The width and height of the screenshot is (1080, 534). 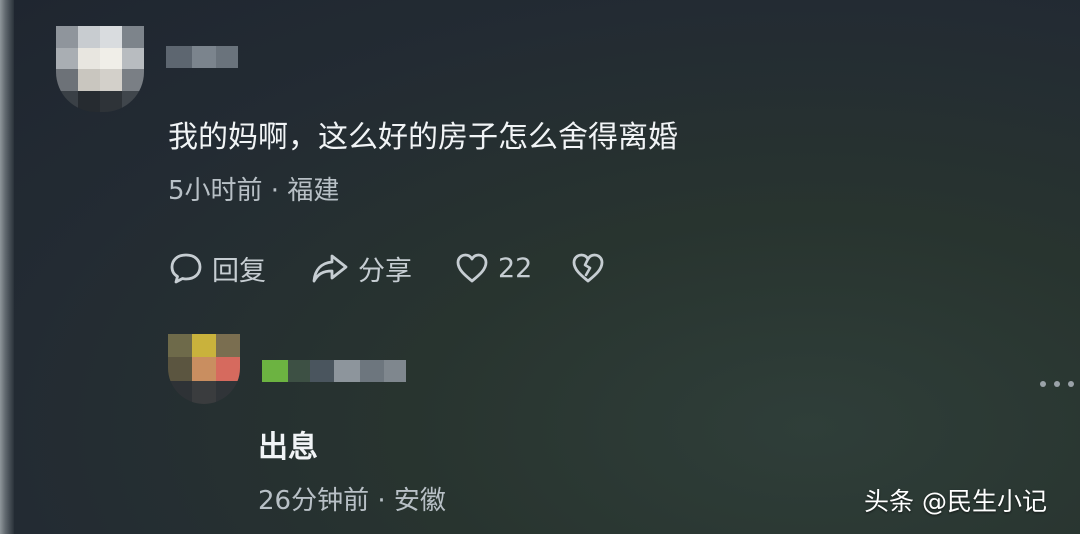 I want to click on share-button: 分享, so click(x=361, y=268).